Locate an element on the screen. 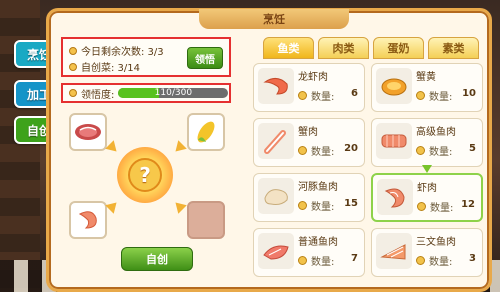 Image resolution: width=500 pixels, height=292 pixels. selected-marker-icon is located at coordinates (427, 169).